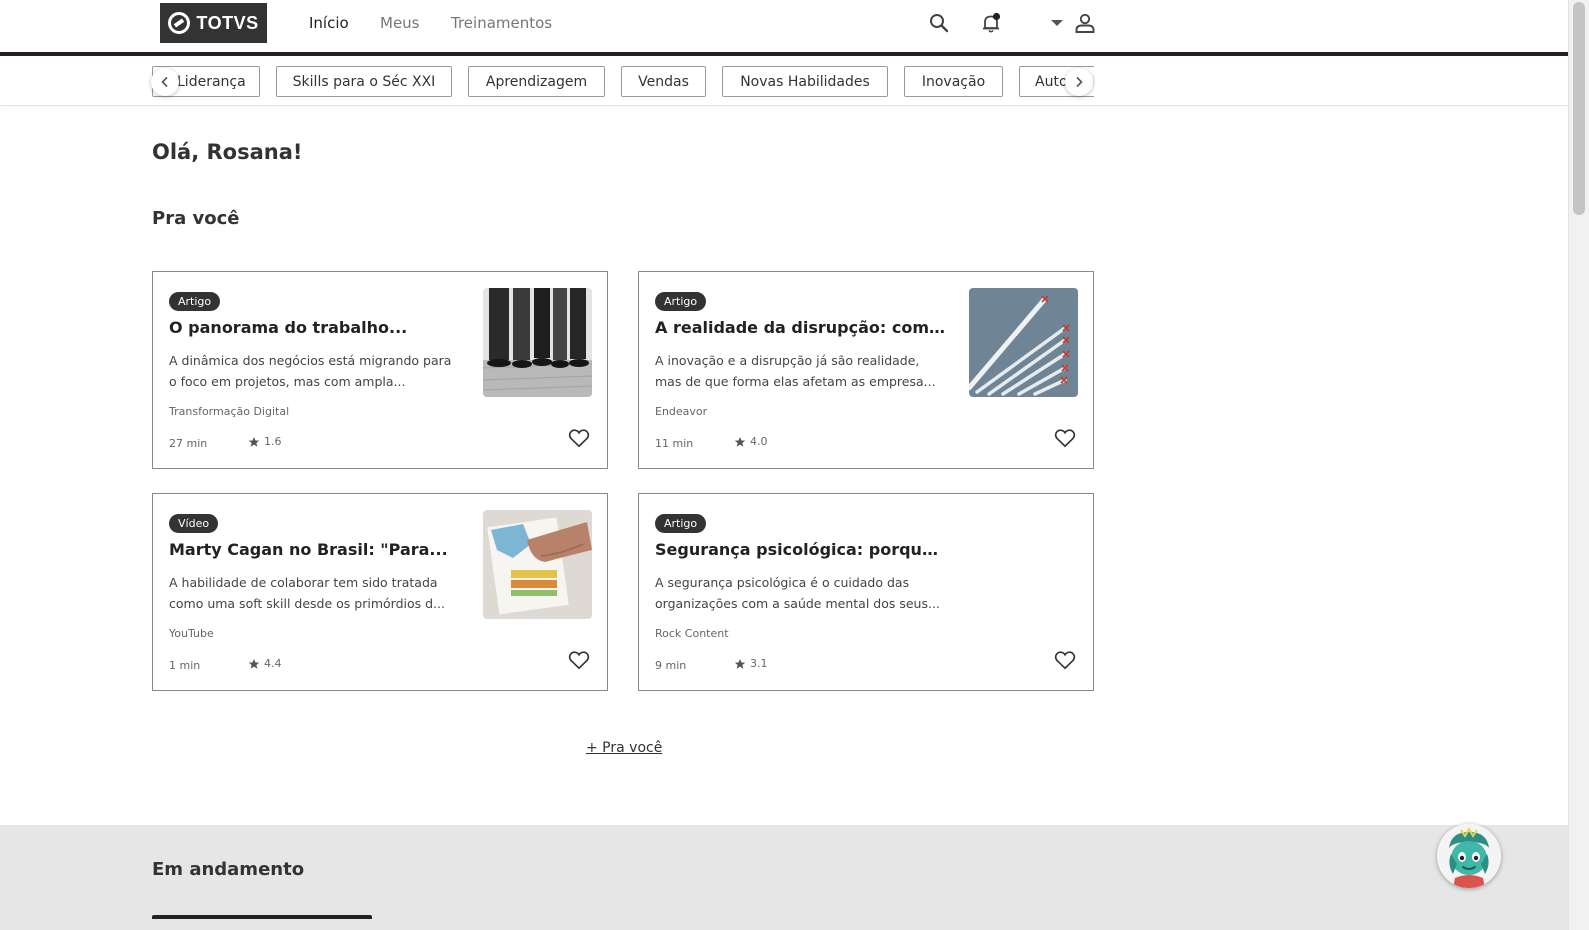  I want to click on top-navigation-bar: TOTVS Início Meus Treinamentos, so click(784, 26).